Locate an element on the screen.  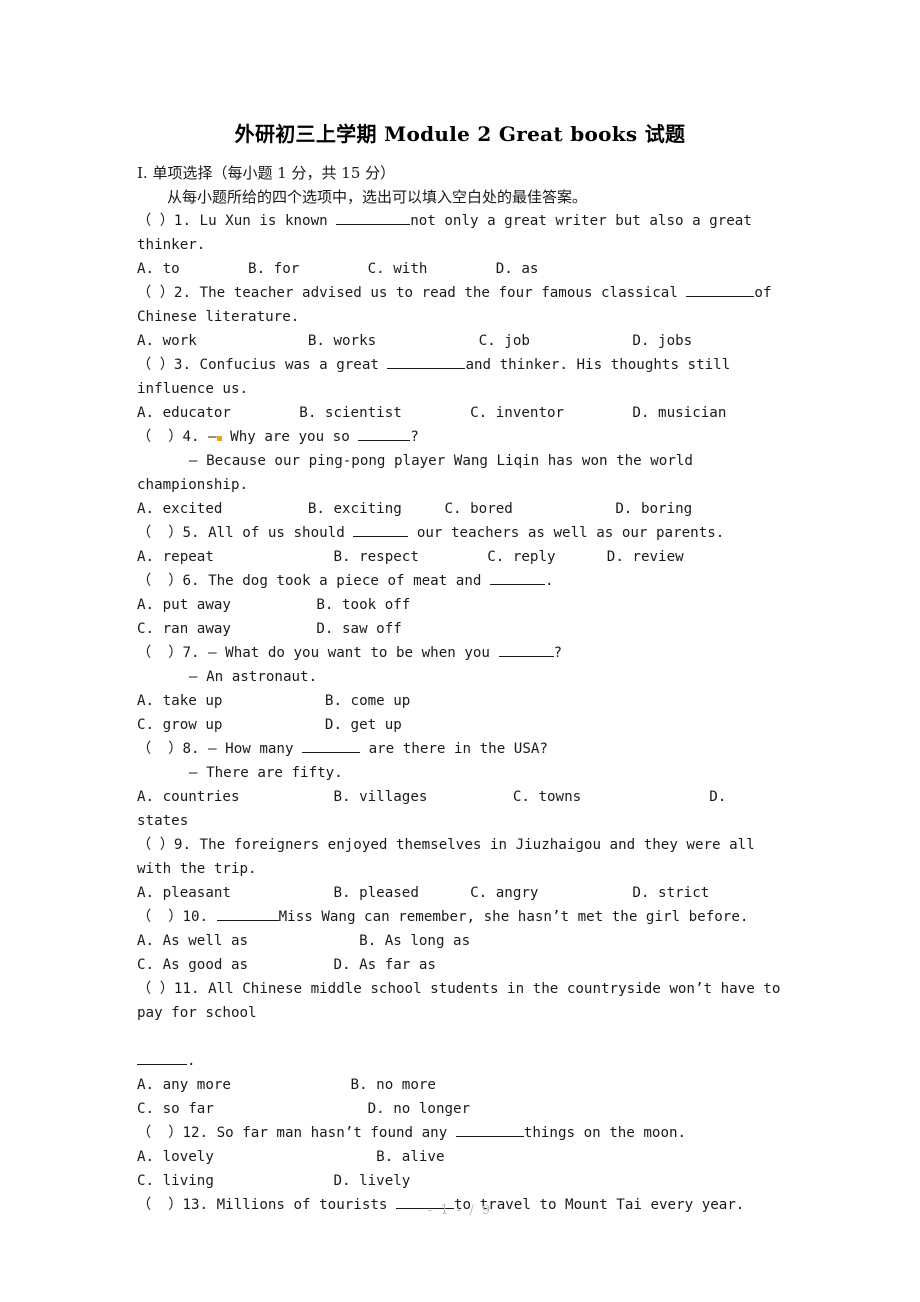
question-7-options-cd: C. grow up D. get up is located at coordinates (269, 725).